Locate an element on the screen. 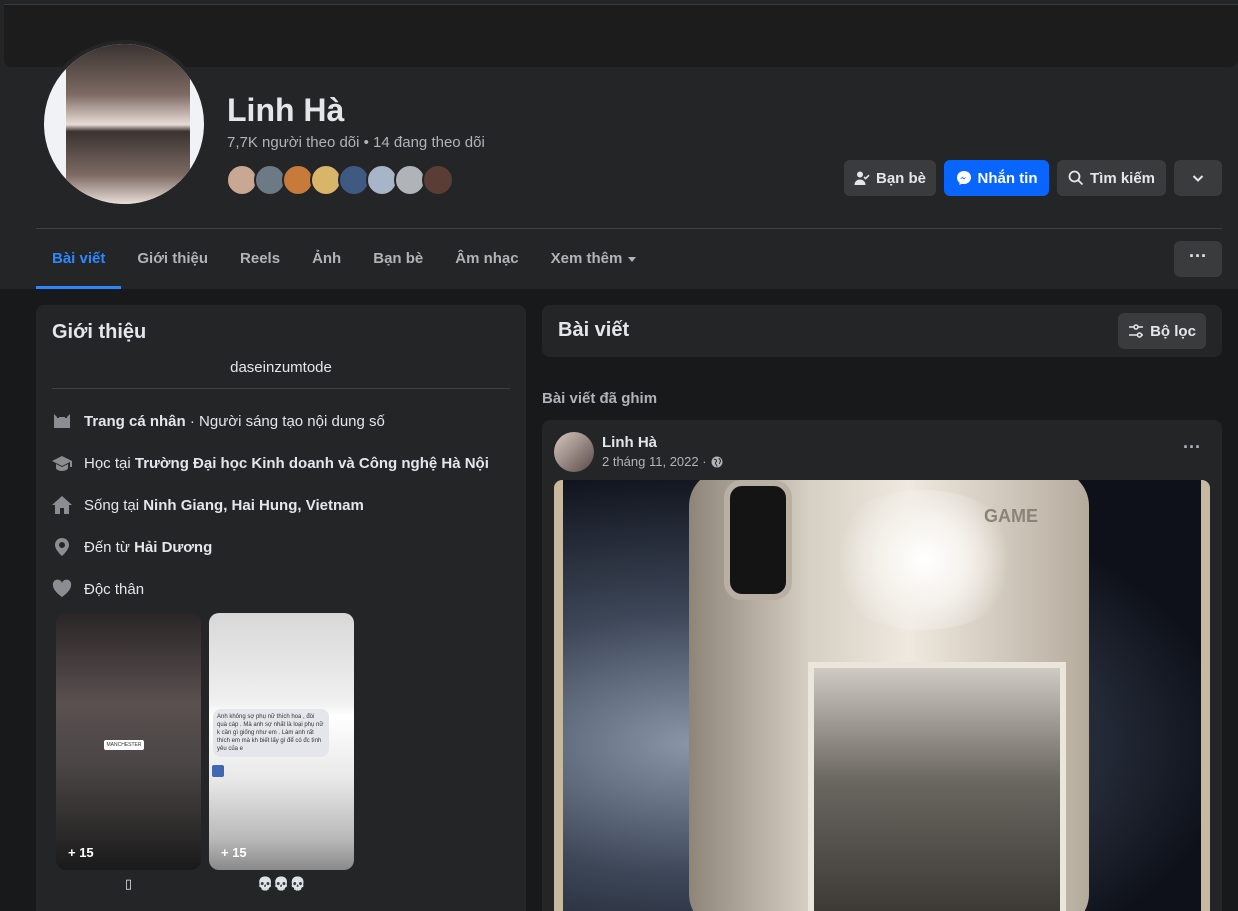 The height and width of the screenshot is (911, 1238). filter-button: Bộ lọc is located at coordinates (1162, 331).